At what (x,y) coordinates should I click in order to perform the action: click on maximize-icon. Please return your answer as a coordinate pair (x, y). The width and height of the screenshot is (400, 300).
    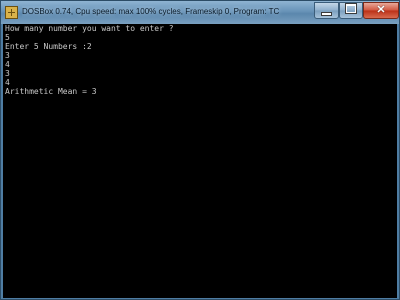
    Looking at the image, I should click on (351, 8).